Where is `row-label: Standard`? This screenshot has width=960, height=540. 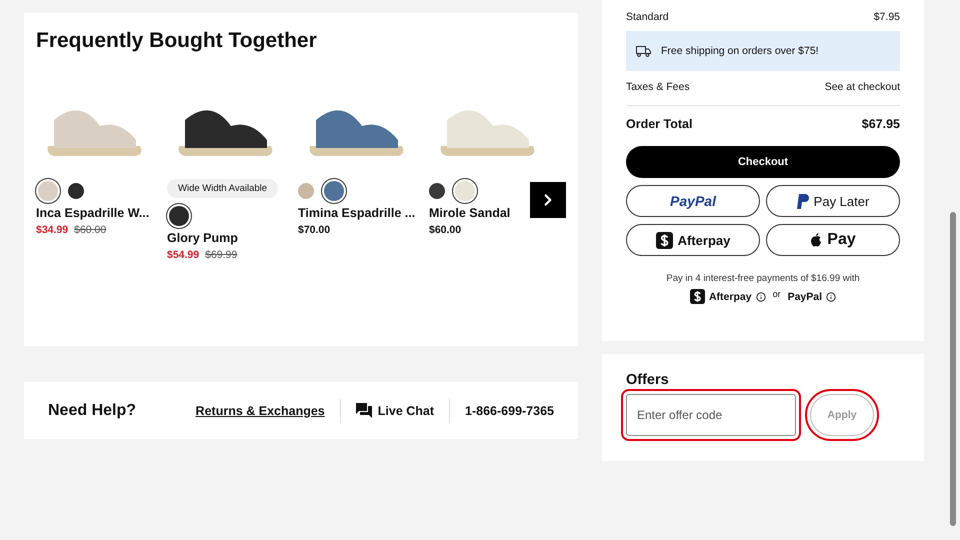
row-label: Standard is located at coordinates (647, 17).